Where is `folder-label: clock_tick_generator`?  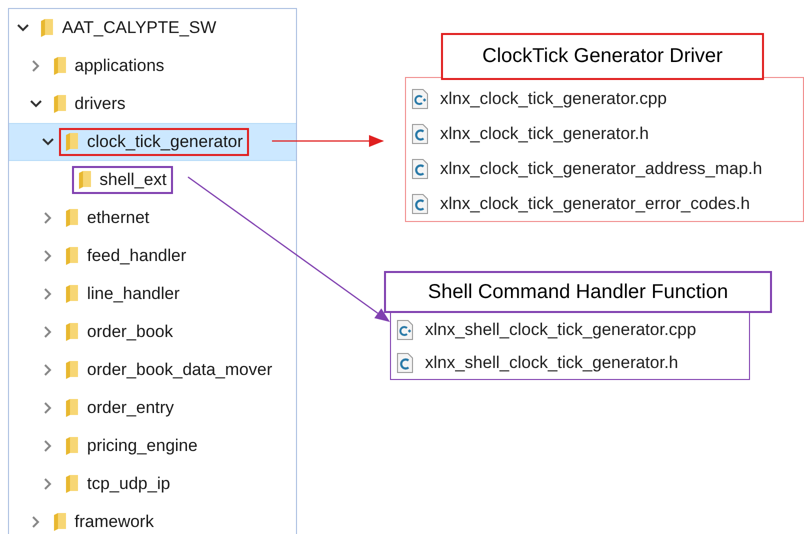 folder-label: clock_tick_generator is located at coordinates (165, 142).